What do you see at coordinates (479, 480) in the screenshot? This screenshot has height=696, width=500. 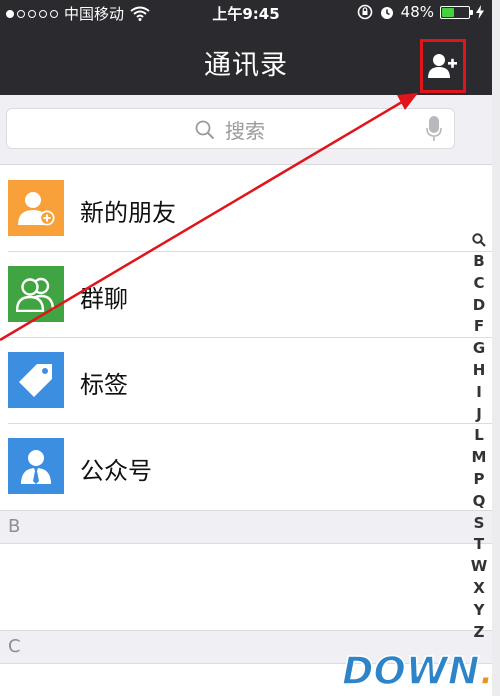 I see `index-letter: P` at bounding box center [479, 480].